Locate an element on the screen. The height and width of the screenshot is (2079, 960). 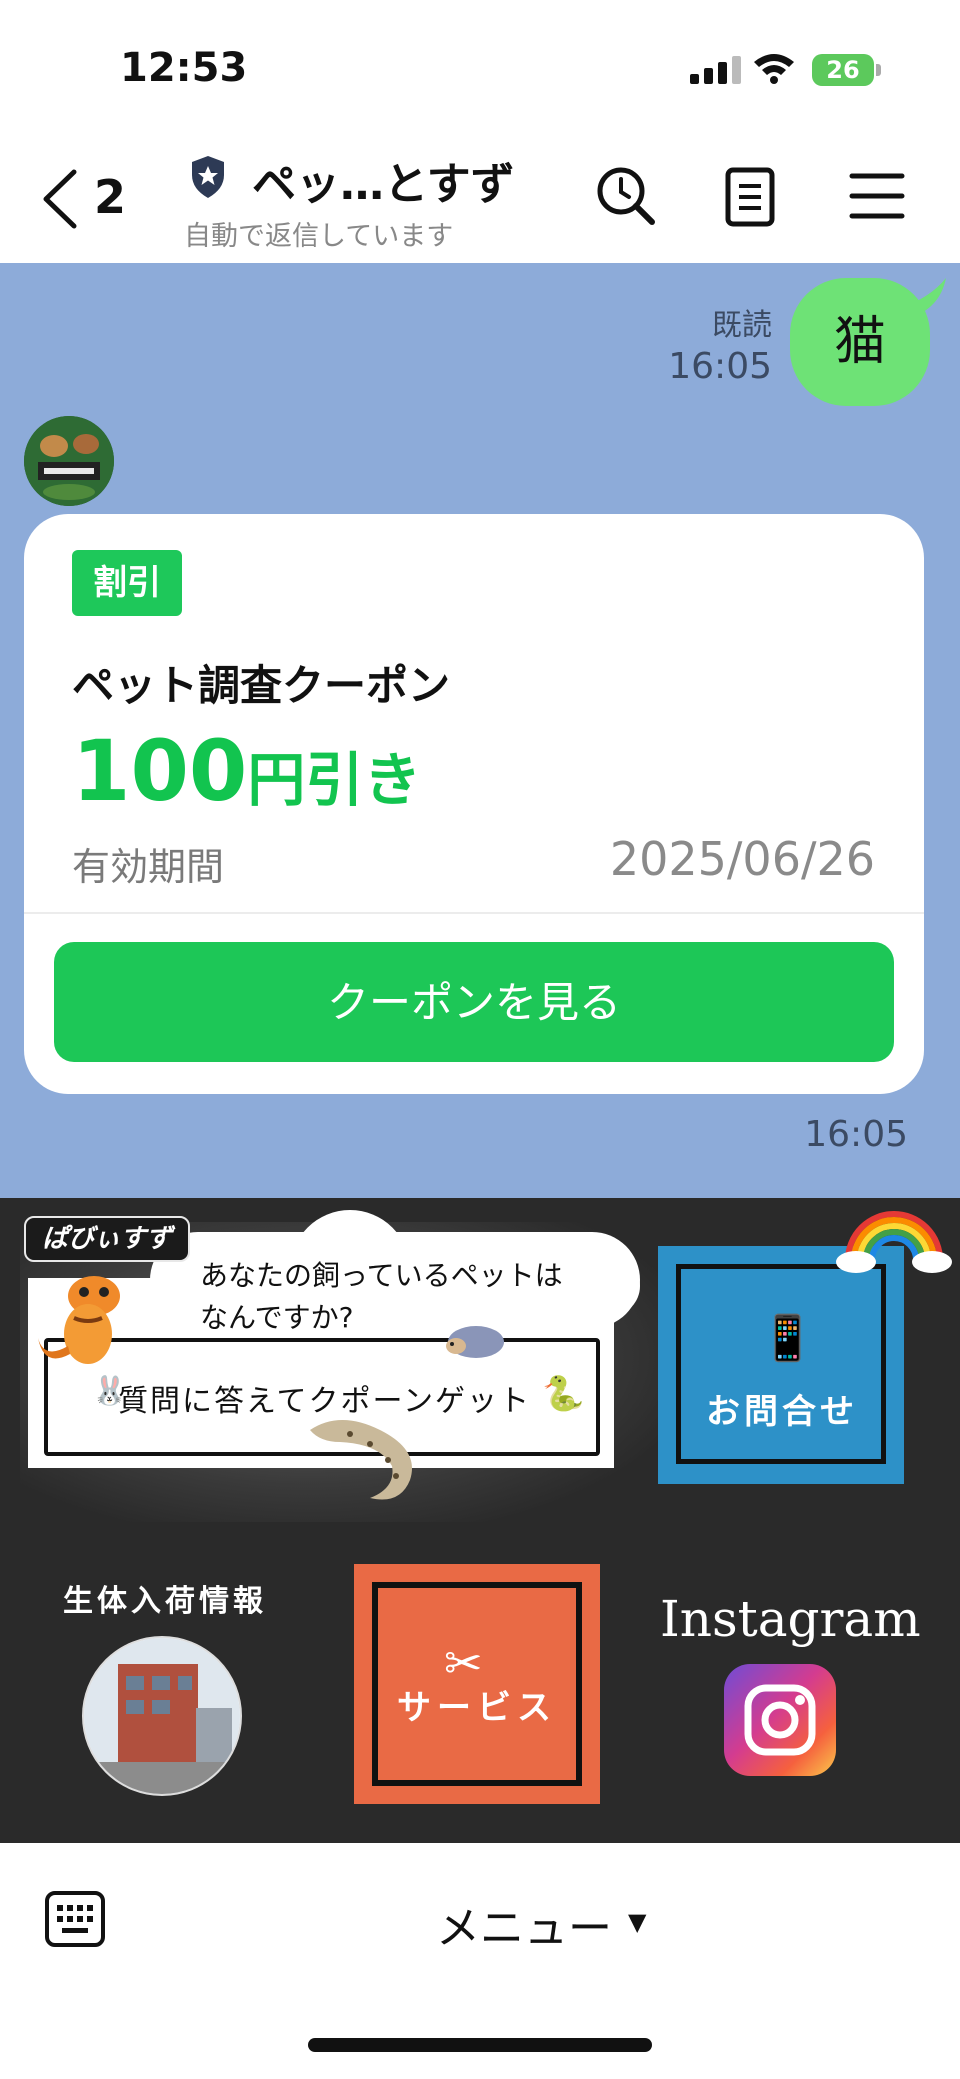
view-coupon-button: クーポンを見る is located at coordinates (474, 1002).